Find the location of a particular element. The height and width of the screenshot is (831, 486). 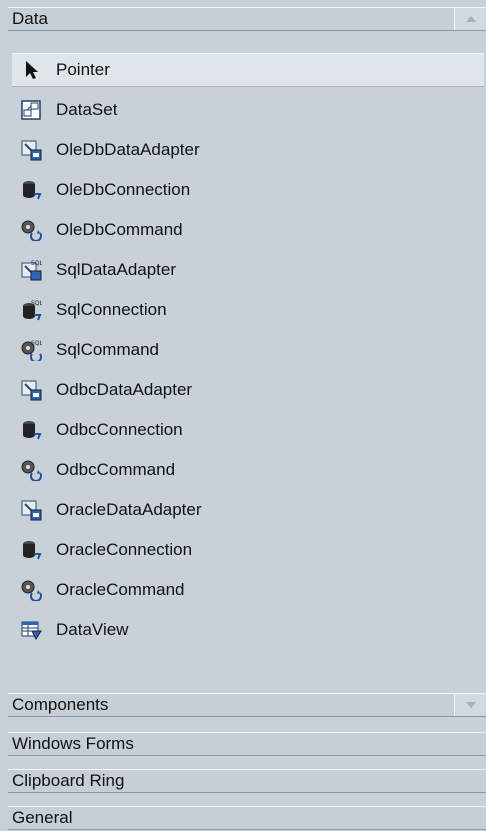

toolbox-item-label: OdbcDataAdapter is located at coordinates (124, 389).